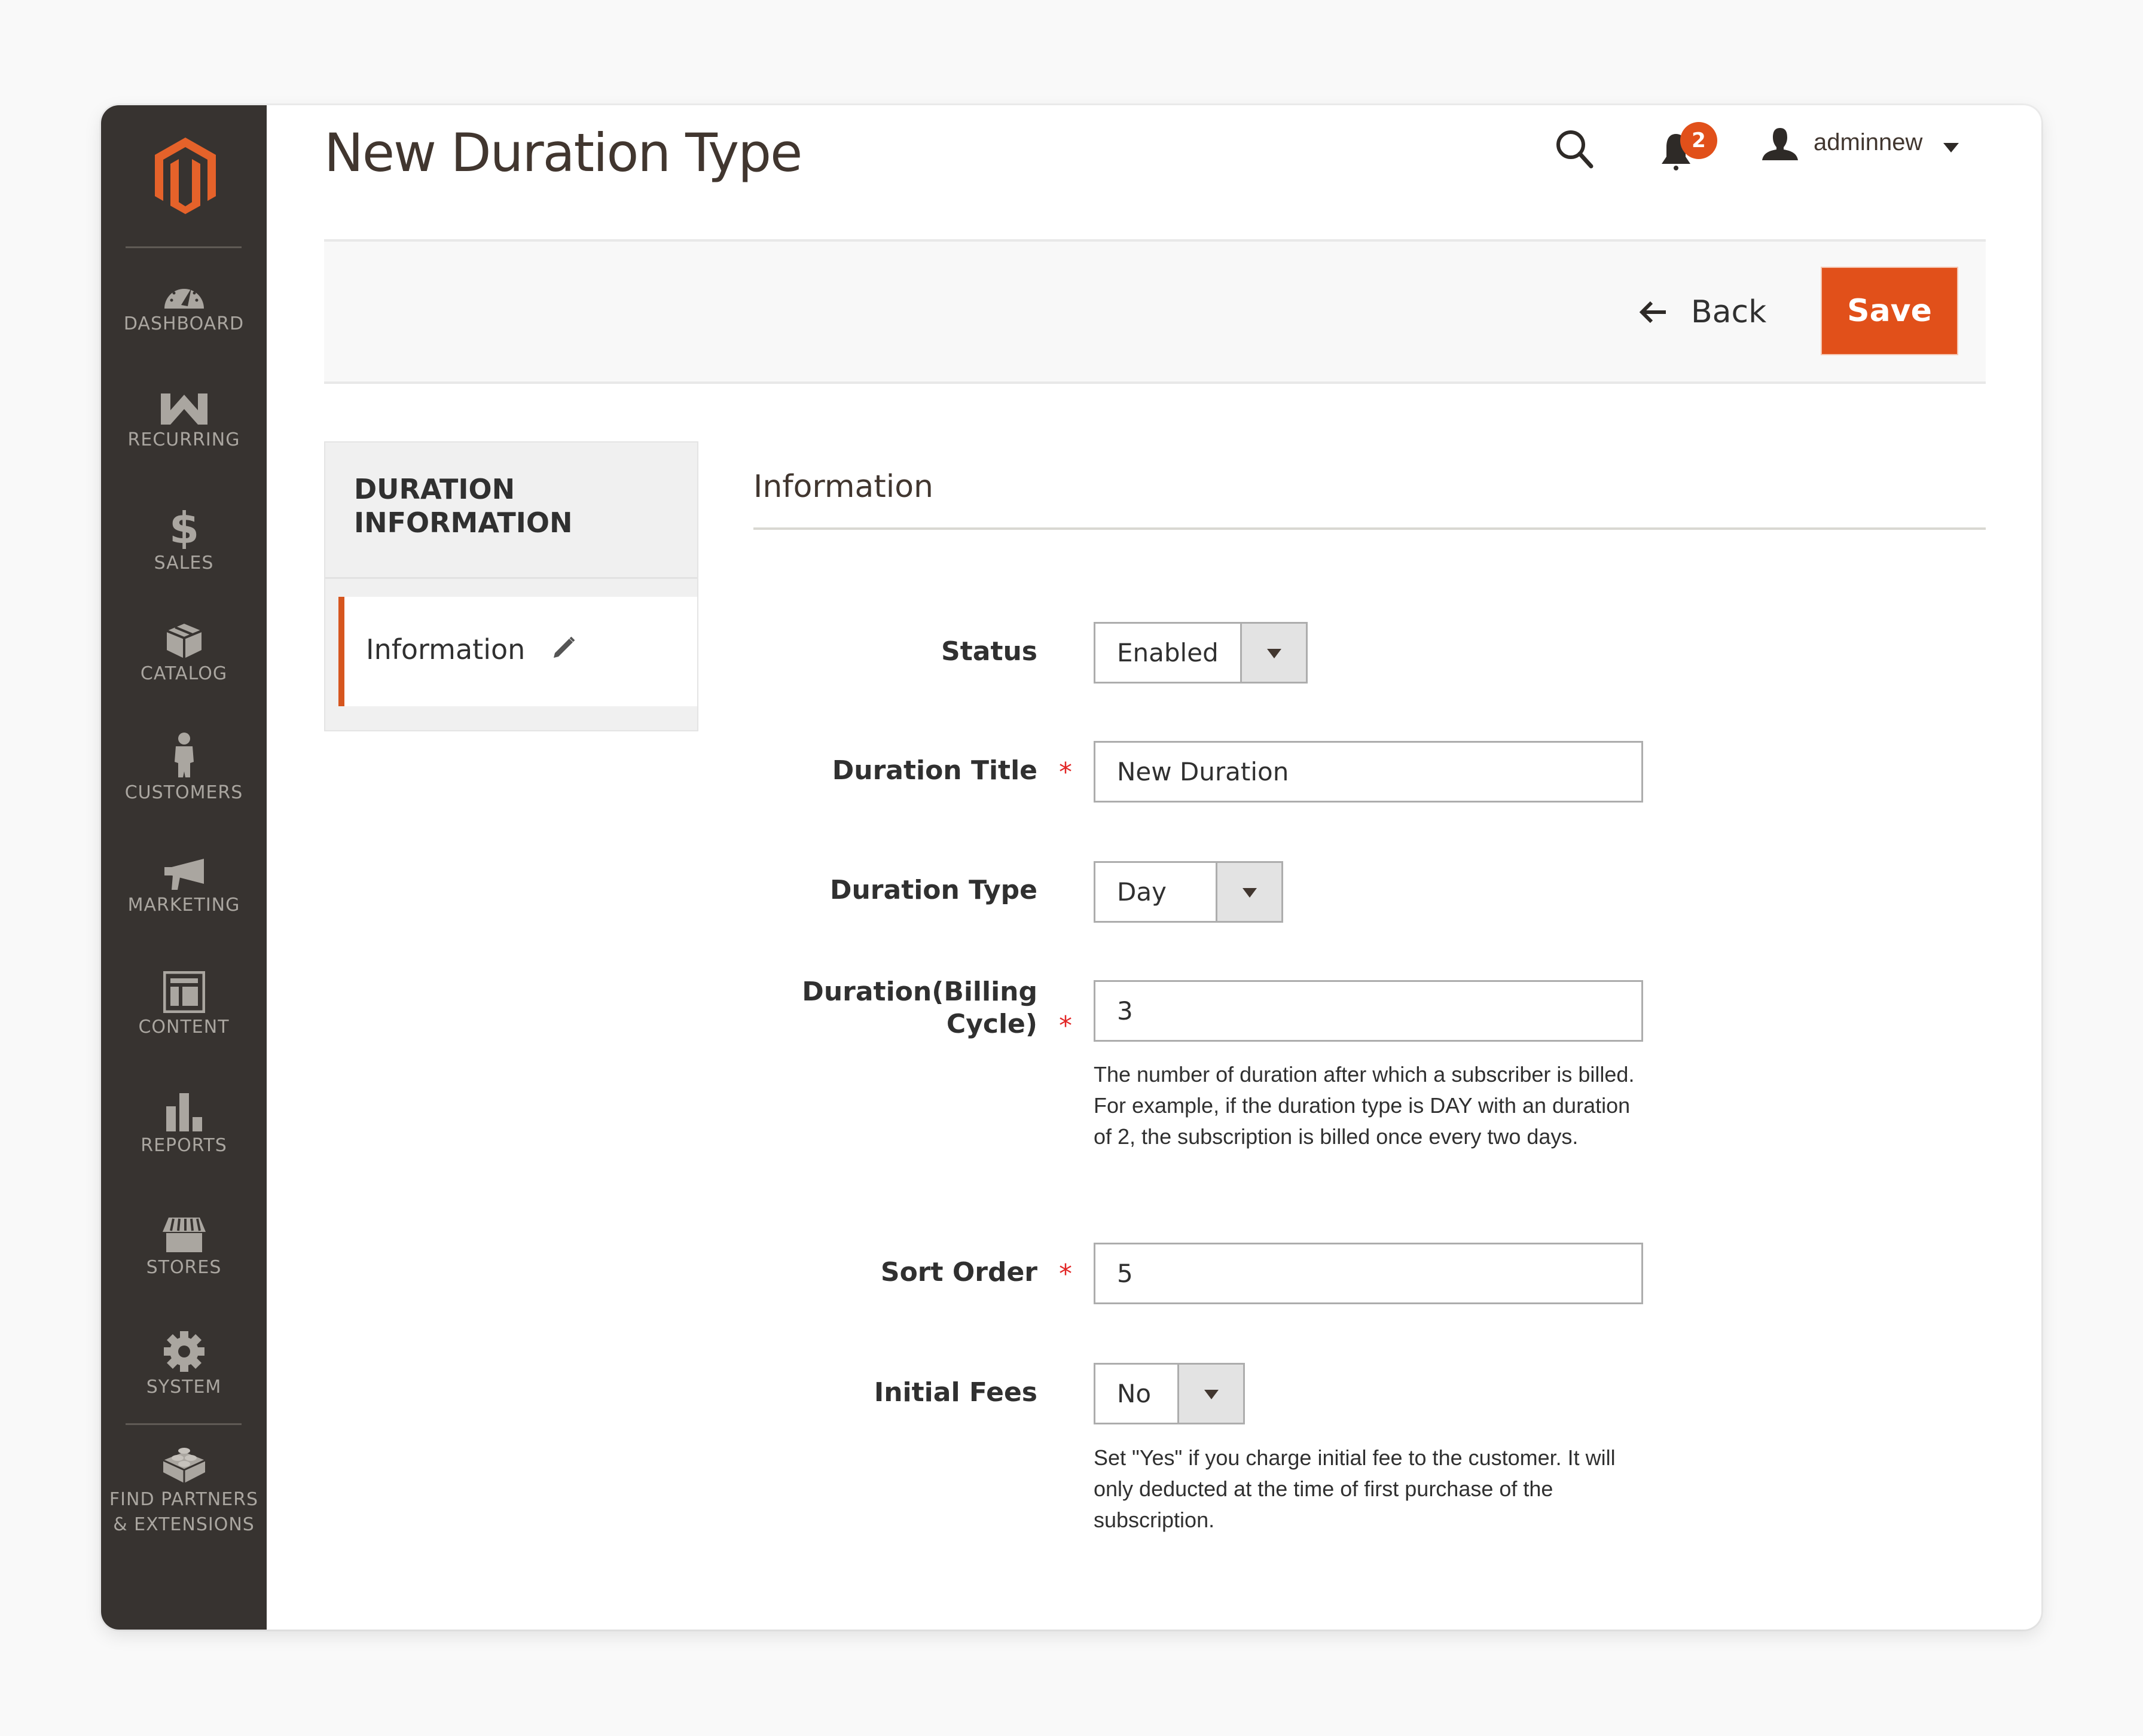  What do you see at coordinates (183, 793) in the screenshot?
I see `sidebar-label: CUSTOMERS` at bounding box center [183, 793].